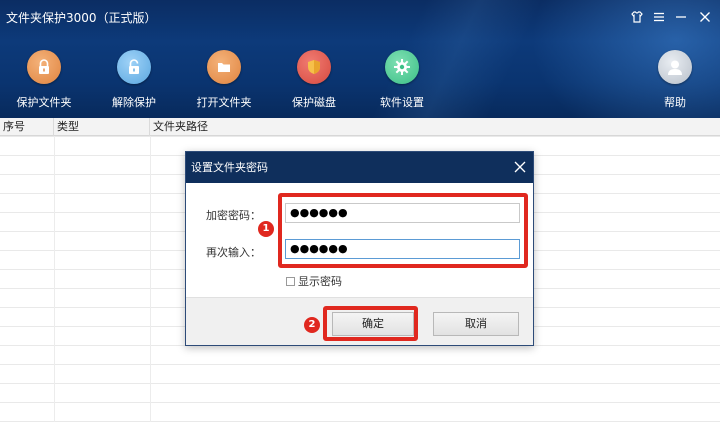  I want to click on protect-disk-button: 保护磁盘, so click(314, 80).